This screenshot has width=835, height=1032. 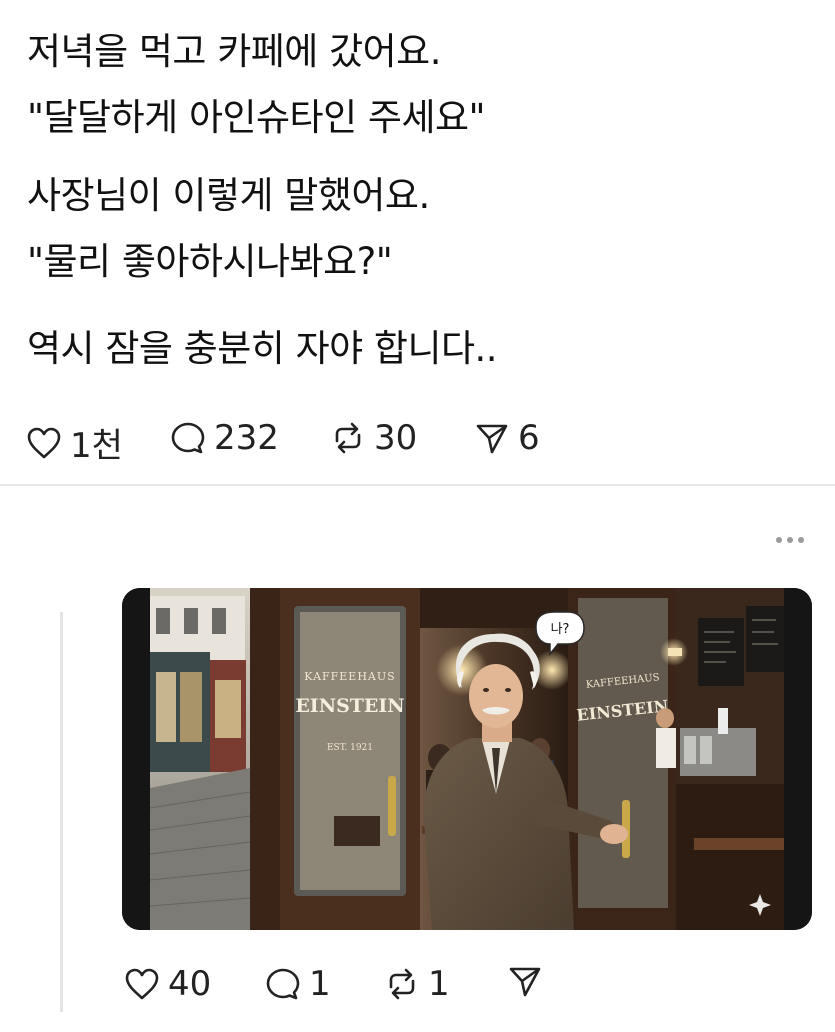 What do you see at coordinates (417, 485) in the screenshot?
I see `divider` at bounding box center [417, 485].